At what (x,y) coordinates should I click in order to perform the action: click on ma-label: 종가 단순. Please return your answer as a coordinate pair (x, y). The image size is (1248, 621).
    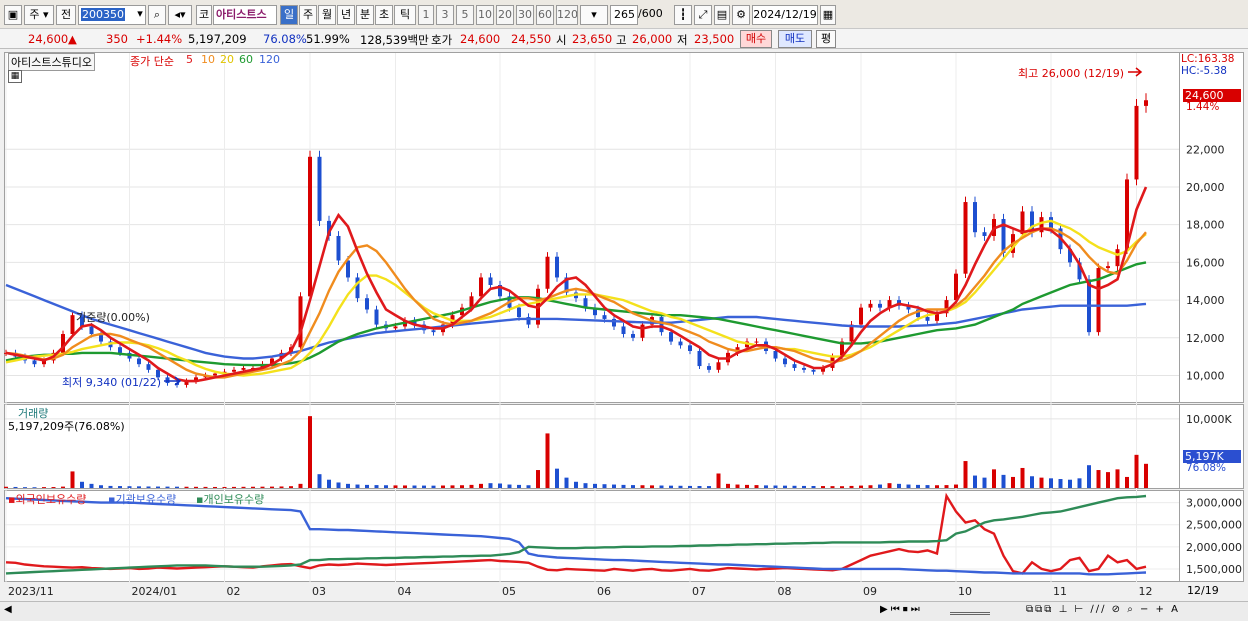
    Looking at the image, I should click on (152, 61).